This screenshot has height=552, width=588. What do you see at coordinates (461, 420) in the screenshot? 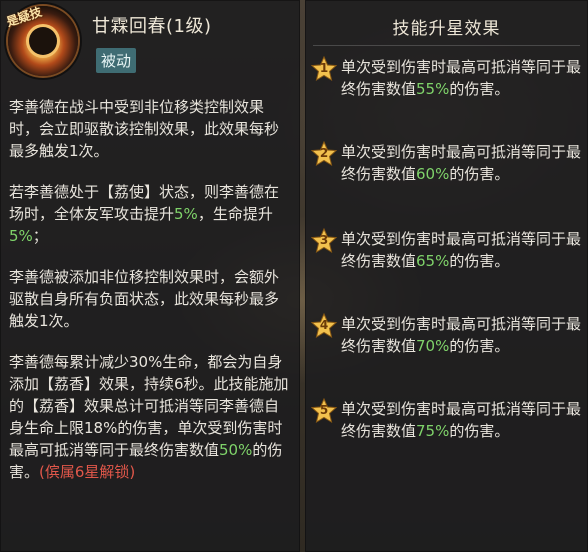
I see `star-effect-text: 单次受到伤害时最高可抵消等同于最终伤害数值75%的伤害。` at bounding box center [461, 420].